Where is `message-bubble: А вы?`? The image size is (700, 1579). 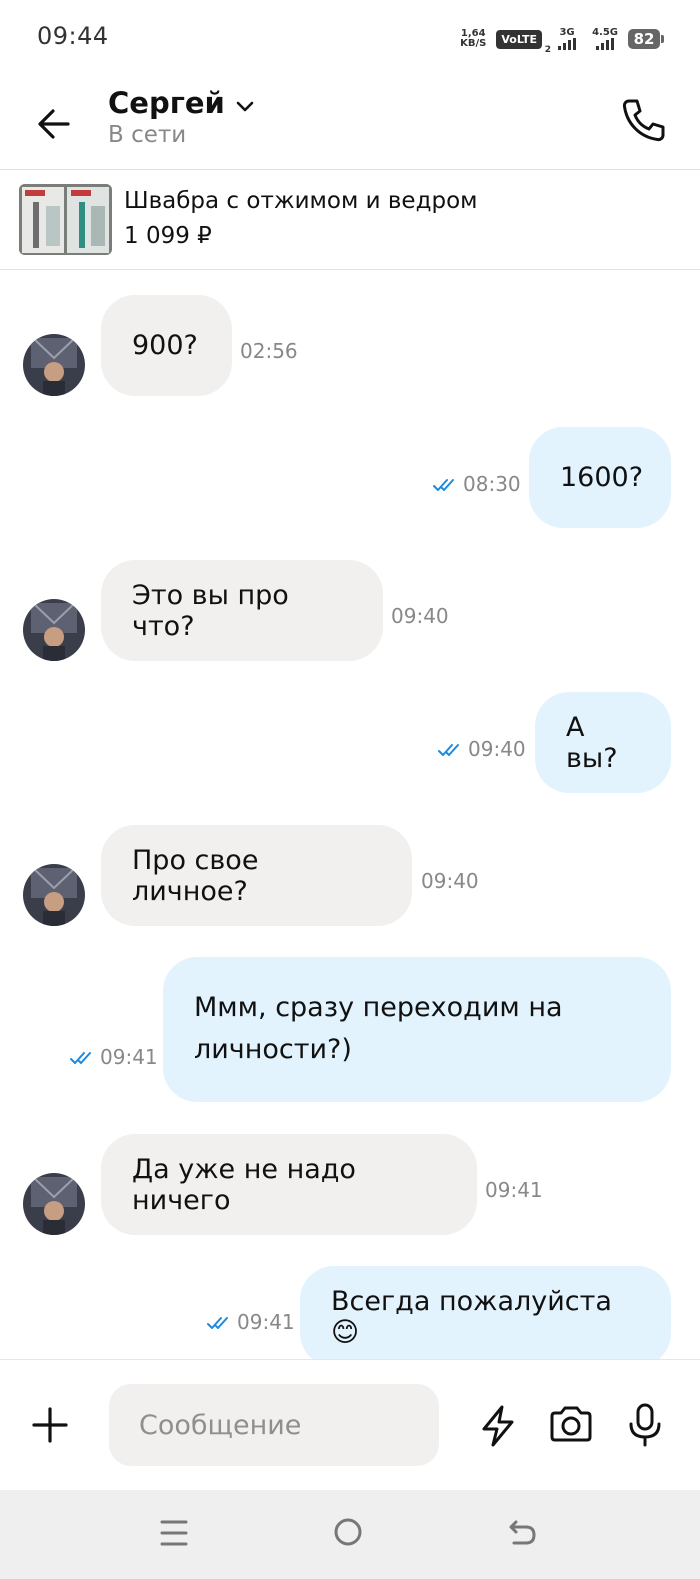 message-bubble: А вы? is located at coordinates (603, 742).